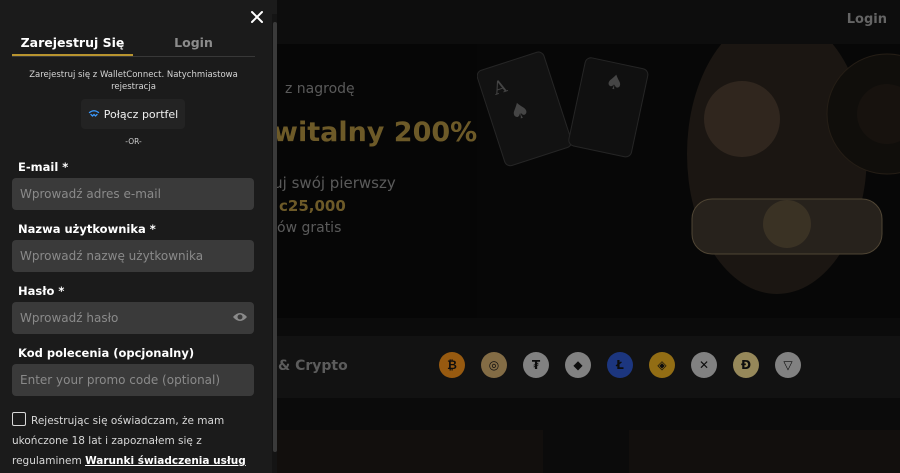 The image size is (900, 473). I want to click on walletconnect-icon, so click(93, 113).